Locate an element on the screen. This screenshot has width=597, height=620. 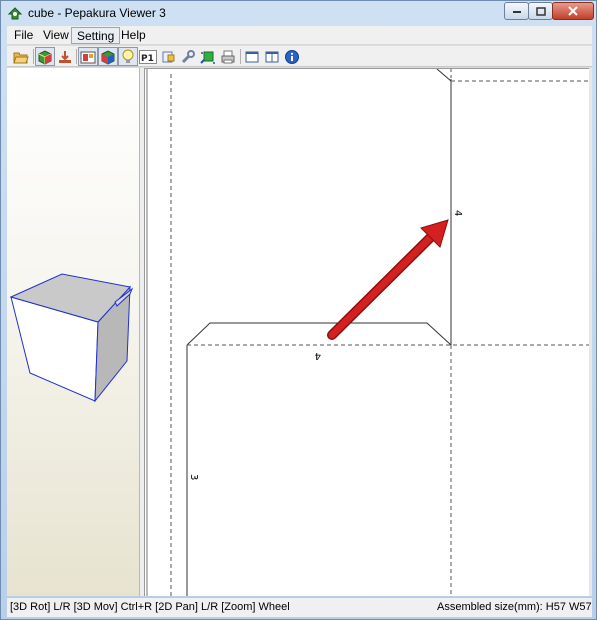
layout-single-icon is located at coordinates (252, 56).